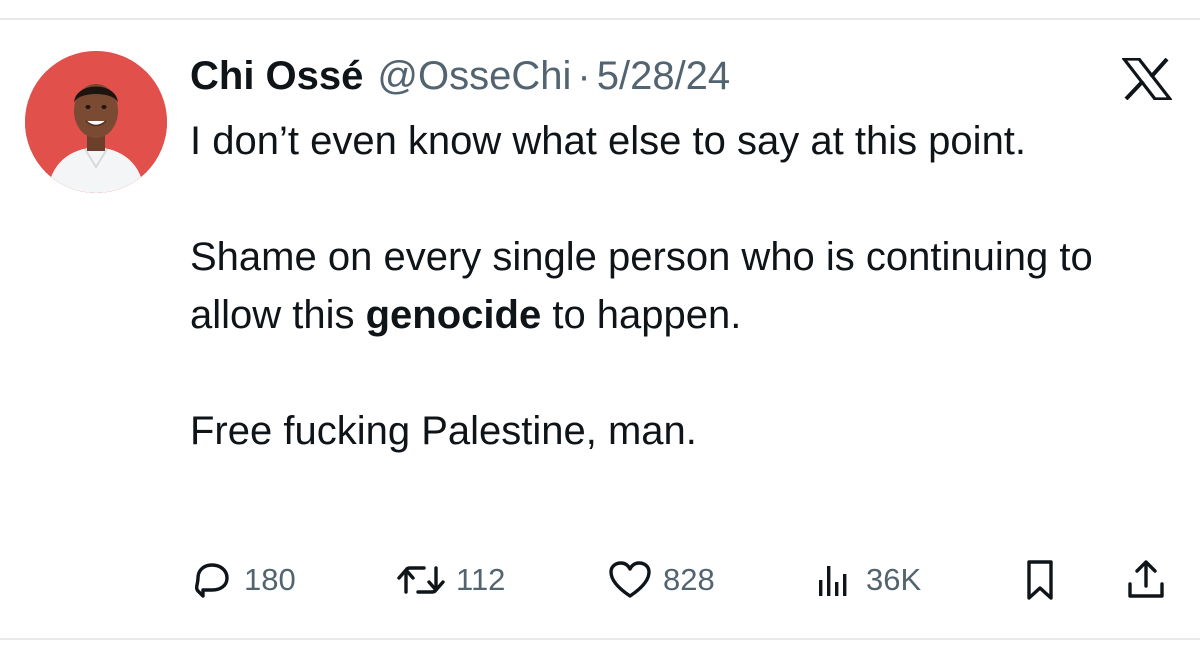  What do you see at coordinates (243, 580) in the screenshot?
I see `reply-button: 180` at bounding box center [243, 580].